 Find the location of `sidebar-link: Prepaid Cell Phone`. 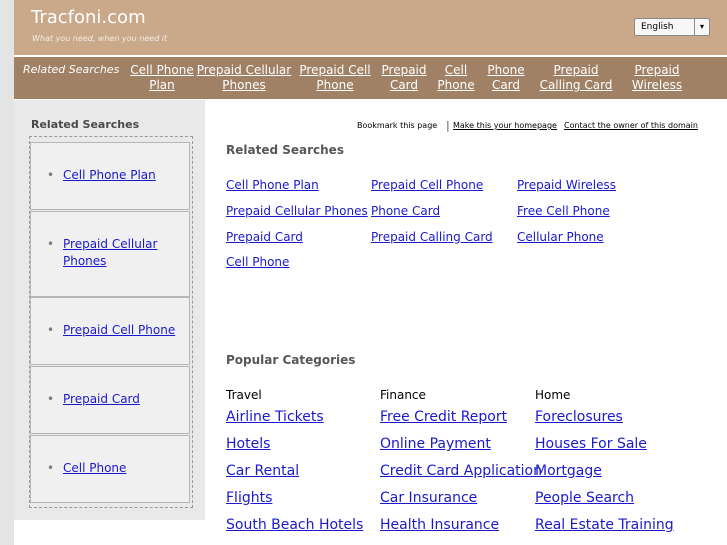

sidebar-link: Prepaid Cell Phone is located at coordinates (119, 330).